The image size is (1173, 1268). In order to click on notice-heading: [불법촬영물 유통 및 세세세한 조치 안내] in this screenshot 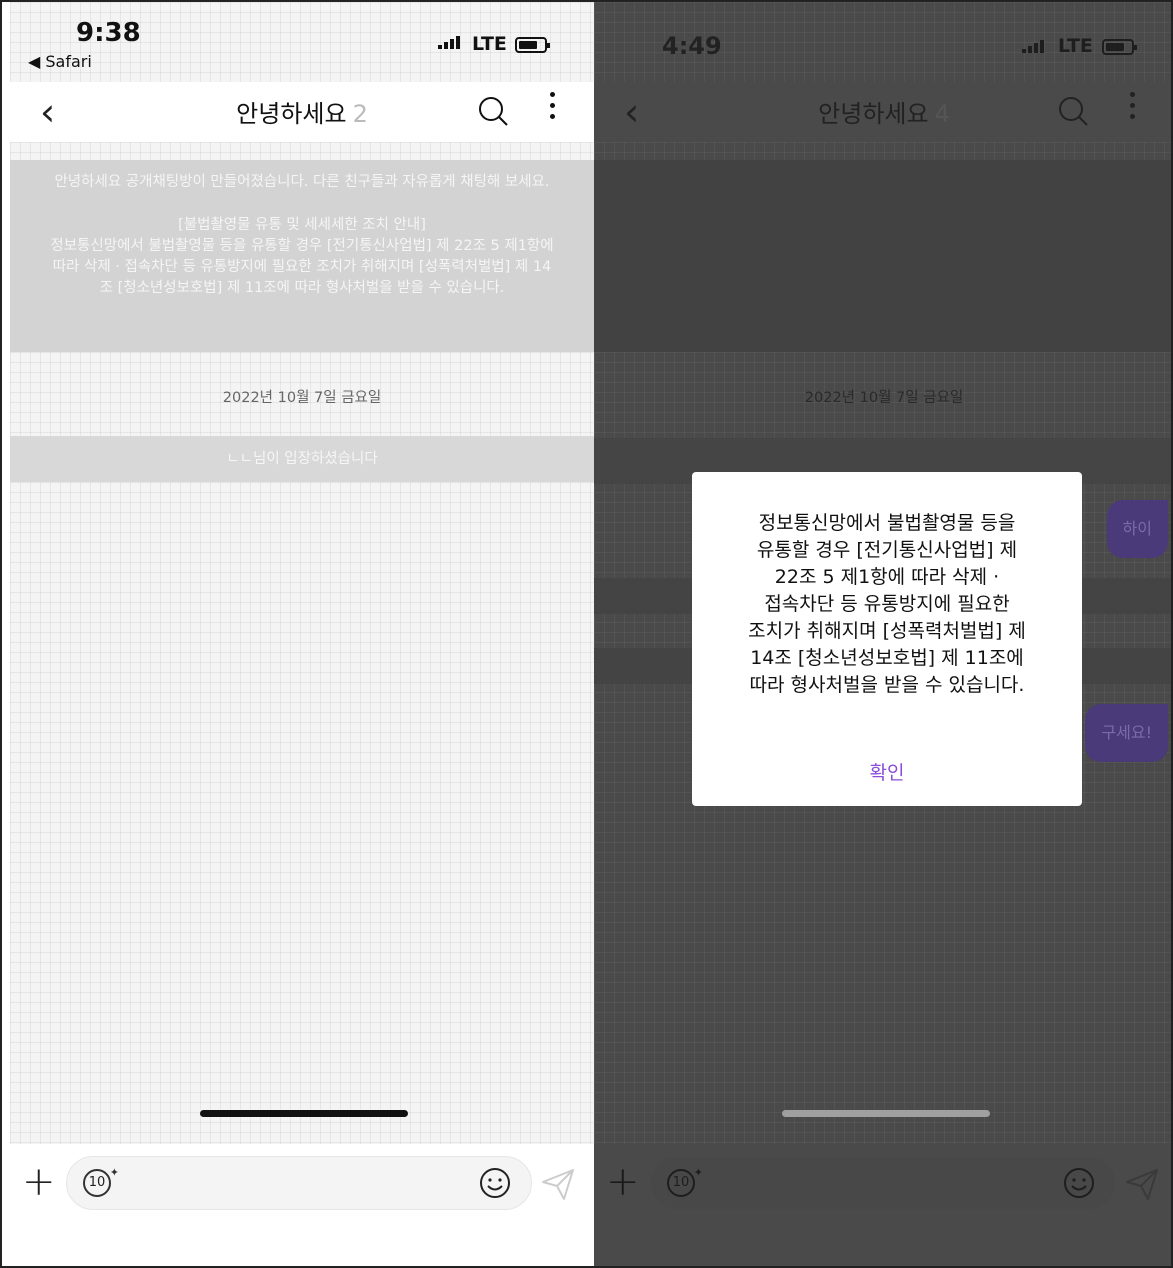, I will do `click(302, 225)`.